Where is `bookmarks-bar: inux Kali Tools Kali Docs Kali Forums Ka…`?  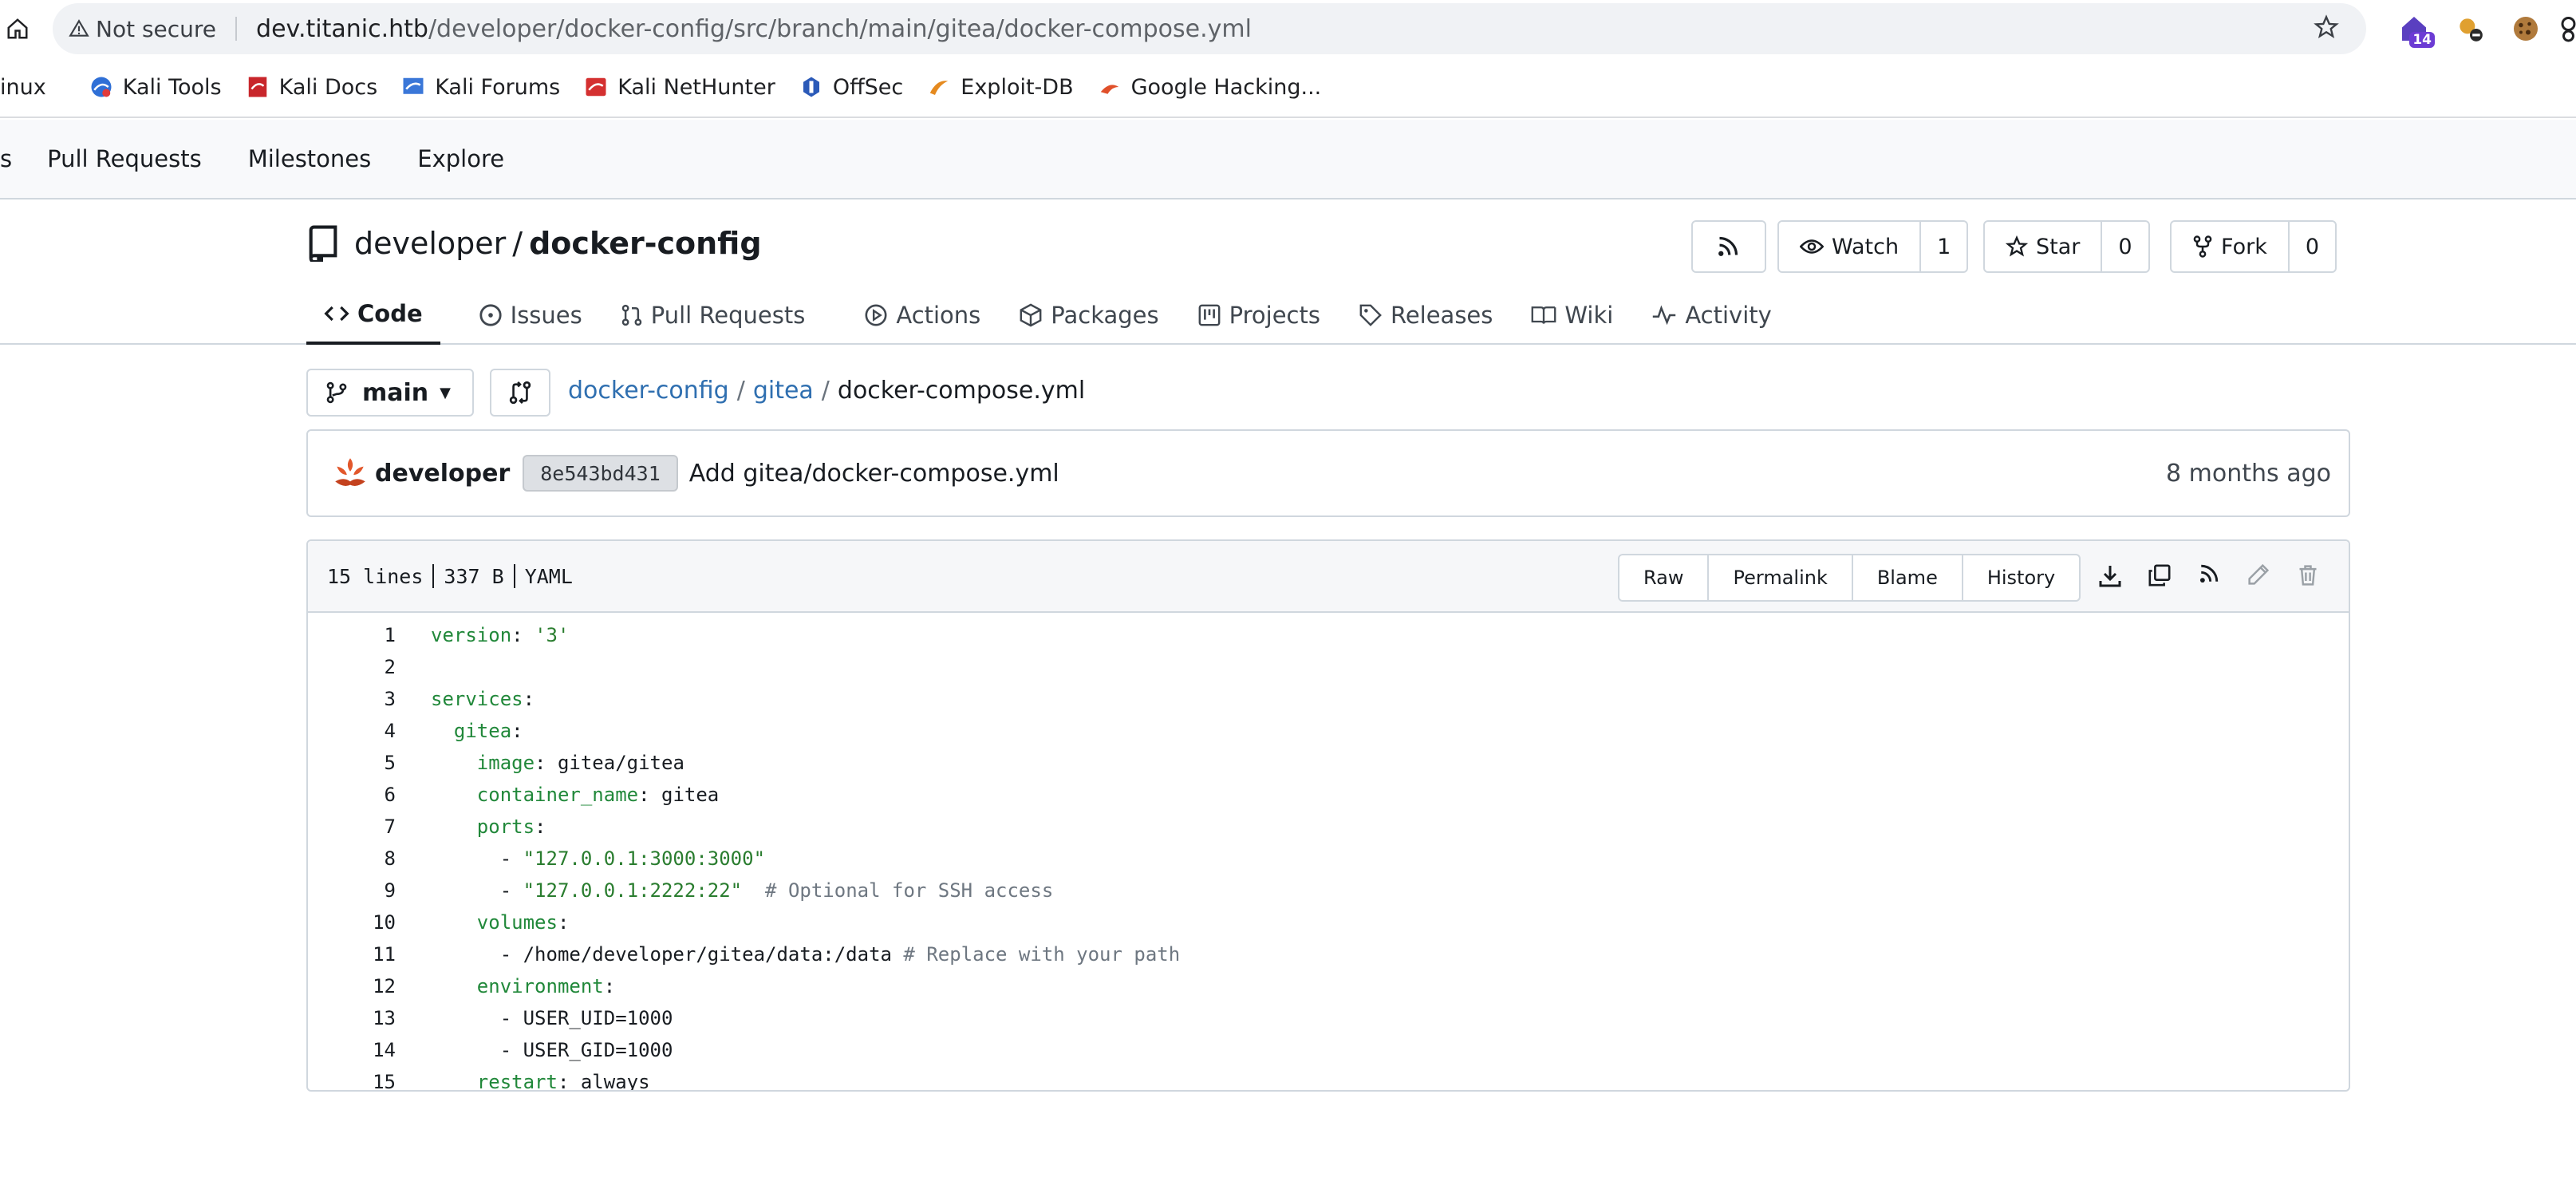
bookmarks-bar: inux Kali Tools Kali Docs Kali Forums Ka… is located at coordinates (1288, 87).